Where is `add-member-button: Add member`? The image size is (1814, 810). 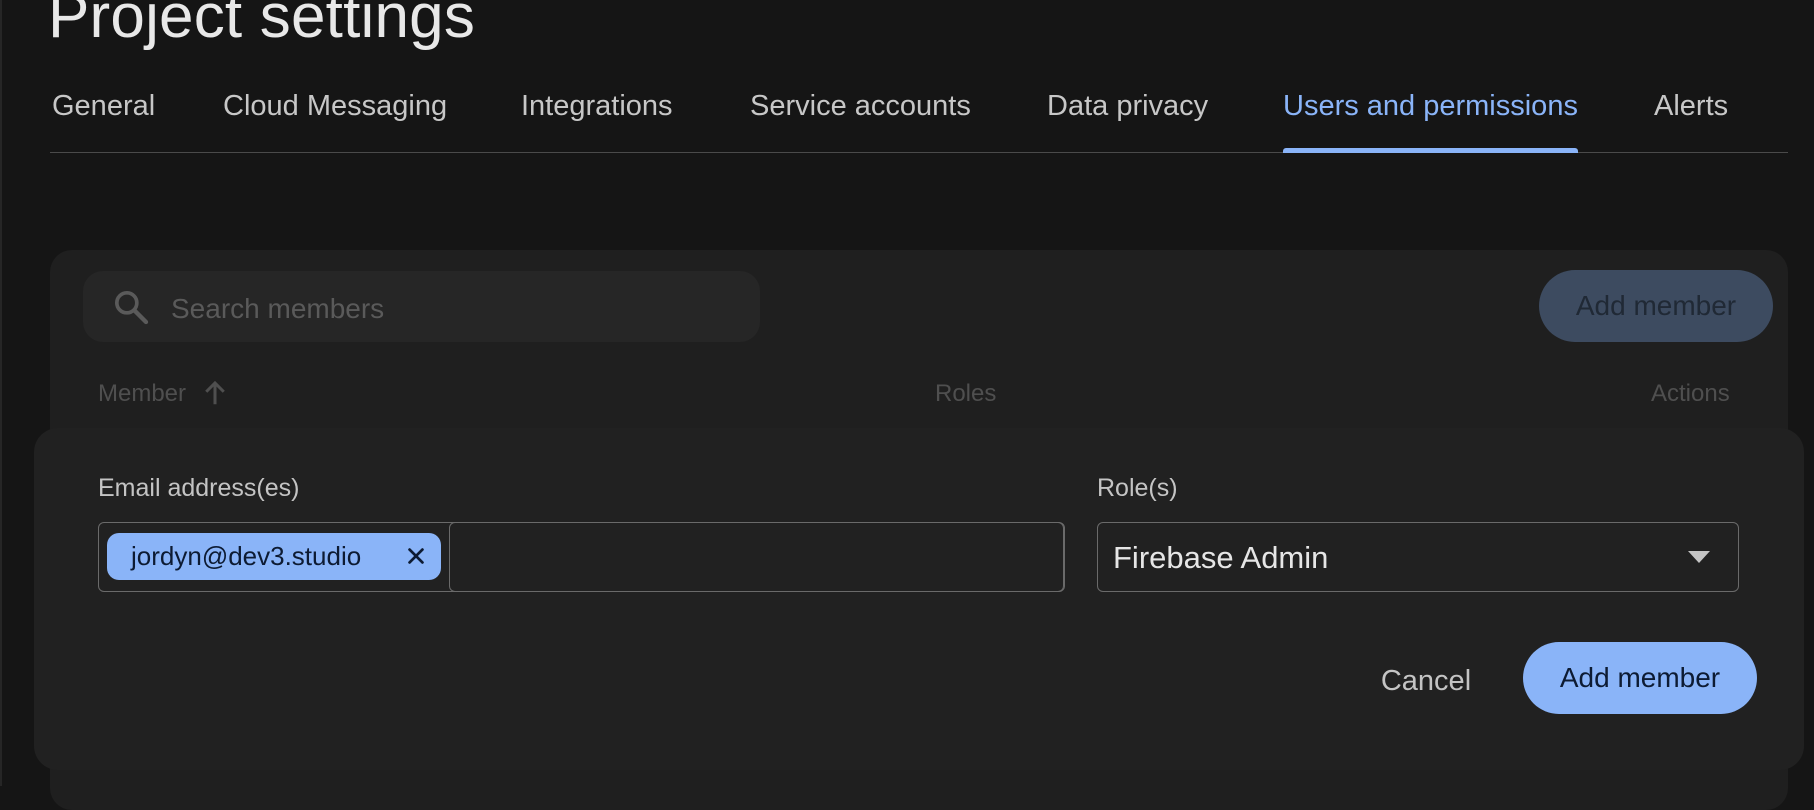 add-member-button: Add member is located at coordinates (1640, 678).